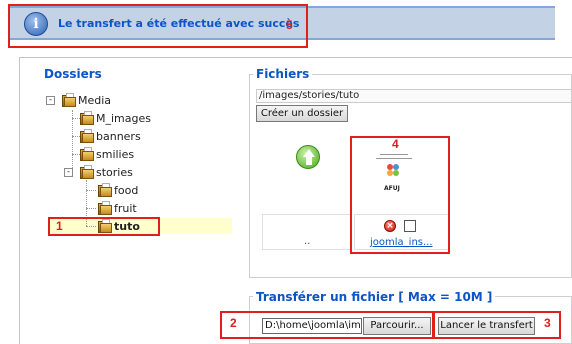  I want to click on annotation-number-5: 5, so click(289, 25).